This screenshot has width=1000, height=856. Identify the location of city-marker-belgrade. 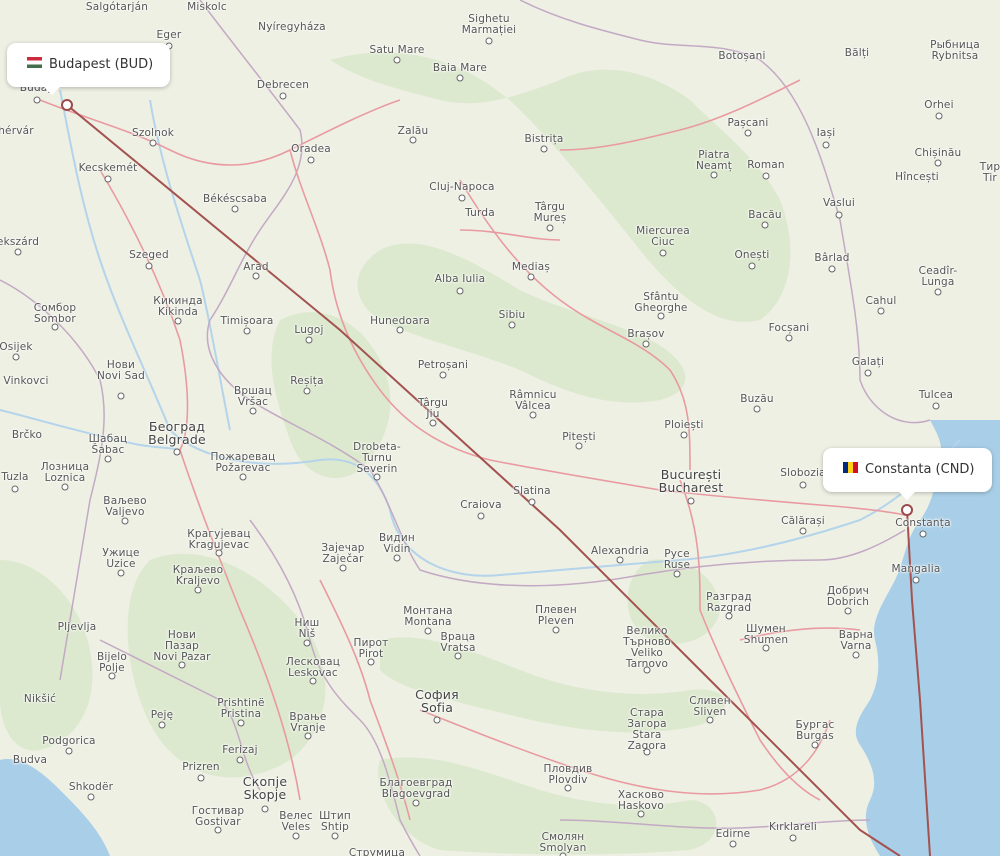
(177, 452).